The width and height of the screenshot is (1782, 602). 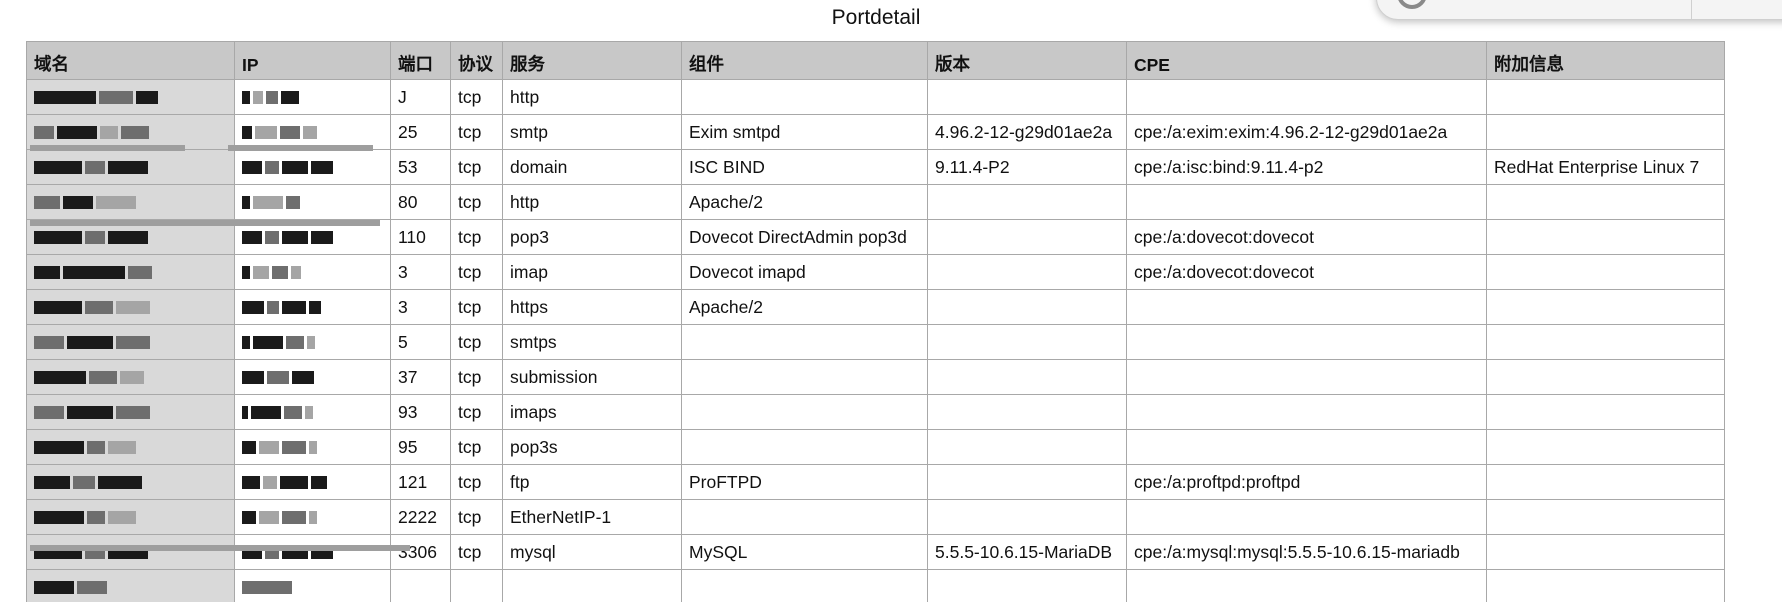 What do you see at coordinates (592, 272) in the screenshot?
I see `service-cell: imap` at bounding box center [592, 272].